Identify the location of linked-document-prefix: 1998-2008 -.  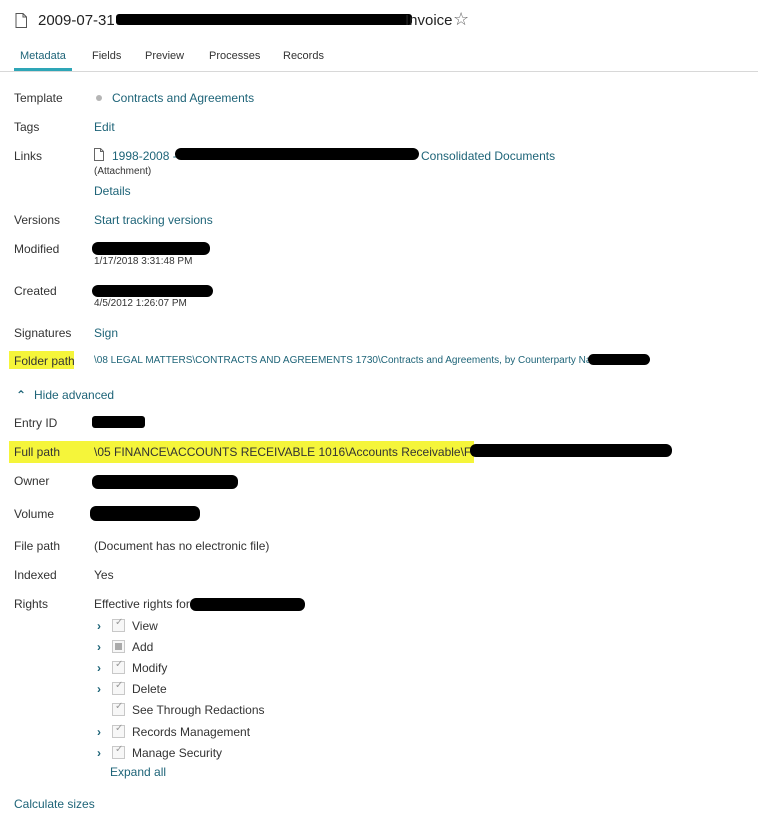
(144, 156).